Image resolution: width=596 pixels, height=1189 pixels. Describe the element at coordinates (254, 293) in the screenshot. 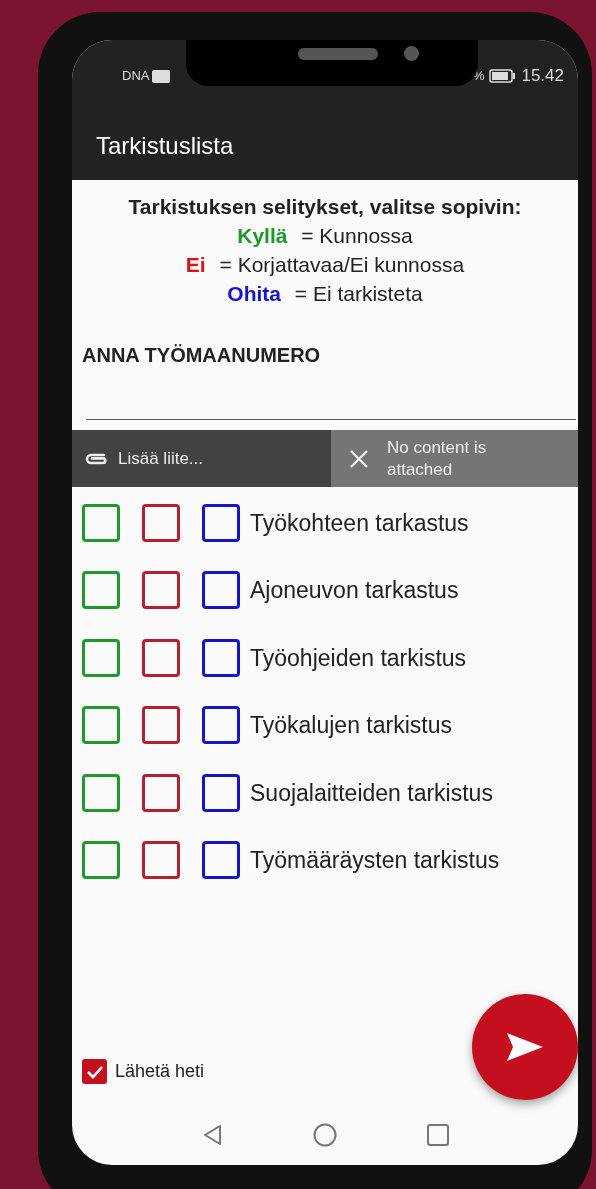

I see `legend-term: Ohita` at that location.